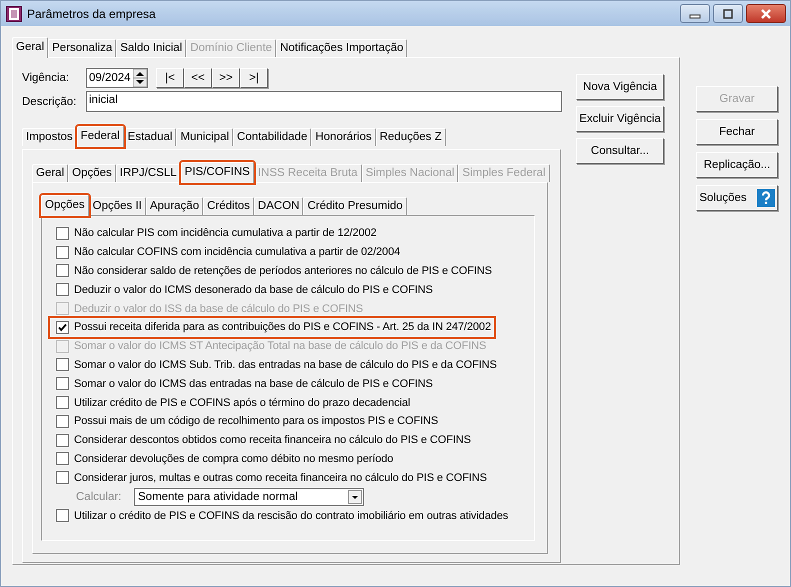  What do you see at coordinates (278, 365) in the screenshot?
I see `checkbox-option: Somar o valor do ICMS Sub. Trib. das entradas na base de cálculo do PIS e da COFINS` at bounding box center [278, 365].